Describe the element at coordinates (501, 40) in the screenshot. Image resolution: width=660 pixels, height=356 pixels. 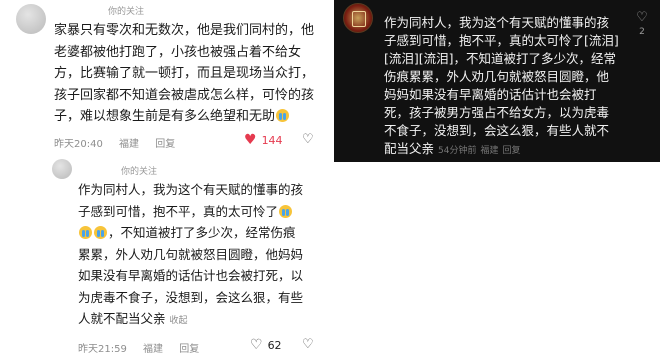
I see `comment-line: 子感到可惜，抱不平，真的太可怜了[流泪]` at that location.